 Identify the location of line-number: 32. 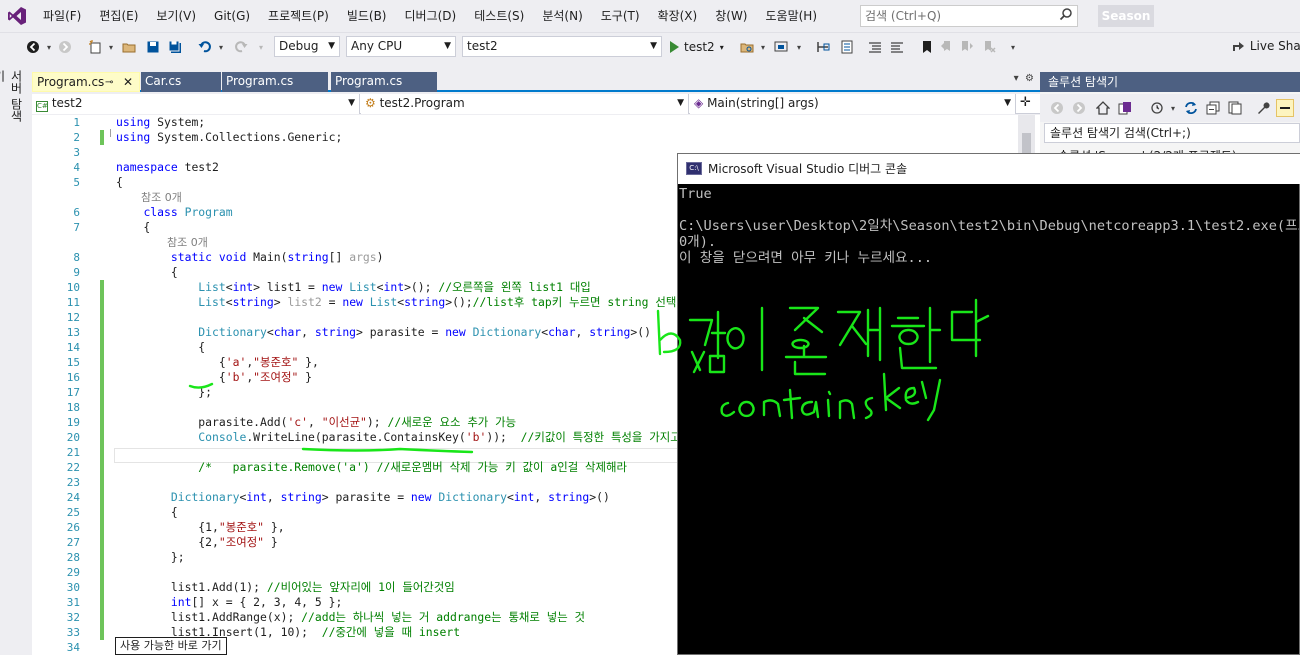
(73, 617).